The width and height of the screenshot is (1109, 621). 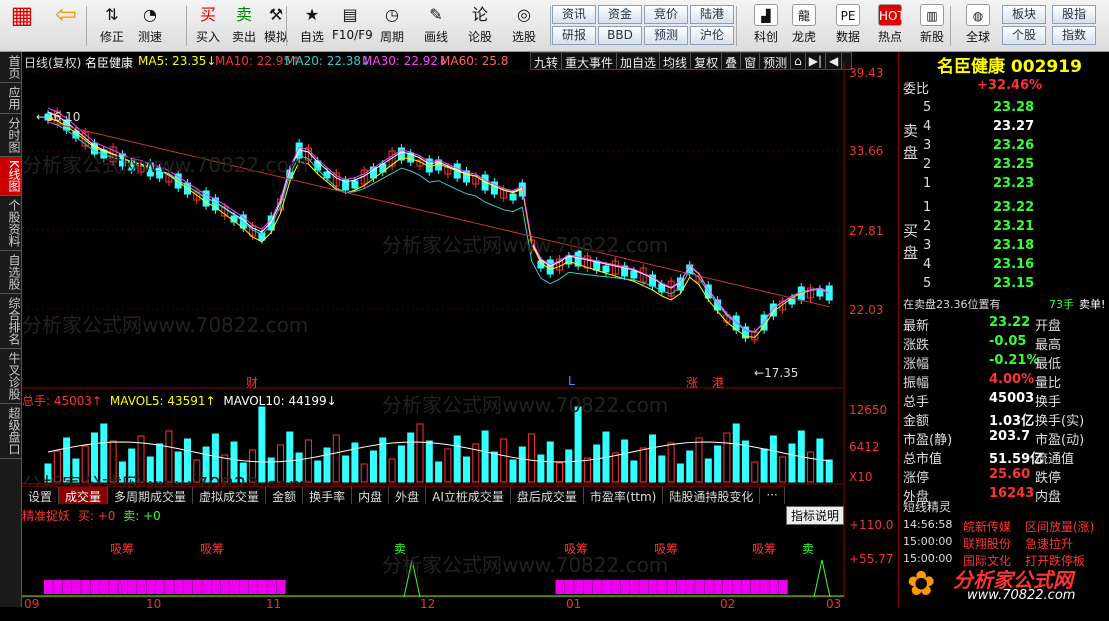 What do you see at coordinates (766, 15) in the screenshot?
I see `chart-icon: ▟` at bounding box center [766, 15].